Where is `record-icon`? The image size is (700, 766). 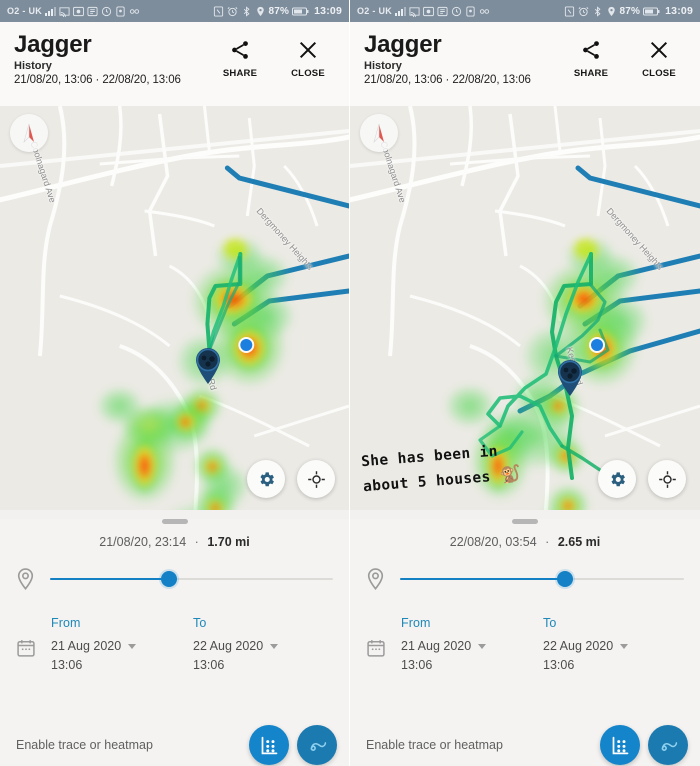 record-icon is located at coordinates (429, 11).